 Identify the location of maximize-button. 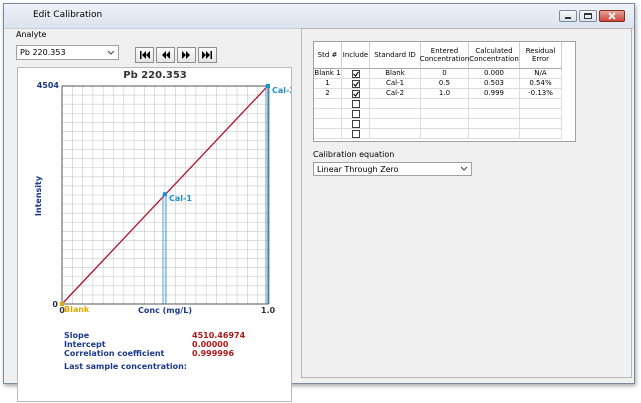
(588, 16).